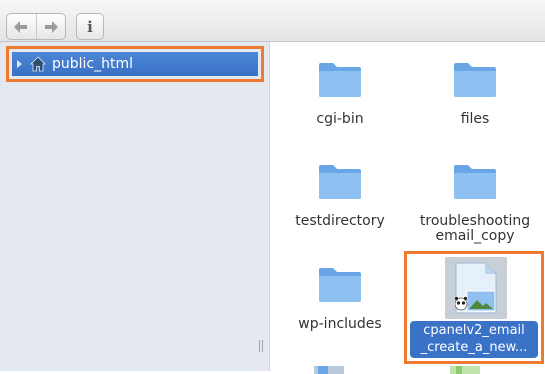  Describe the element at coordinates (340, 119) in the screenshot. I see `file-label: cgi-bin` at that location.